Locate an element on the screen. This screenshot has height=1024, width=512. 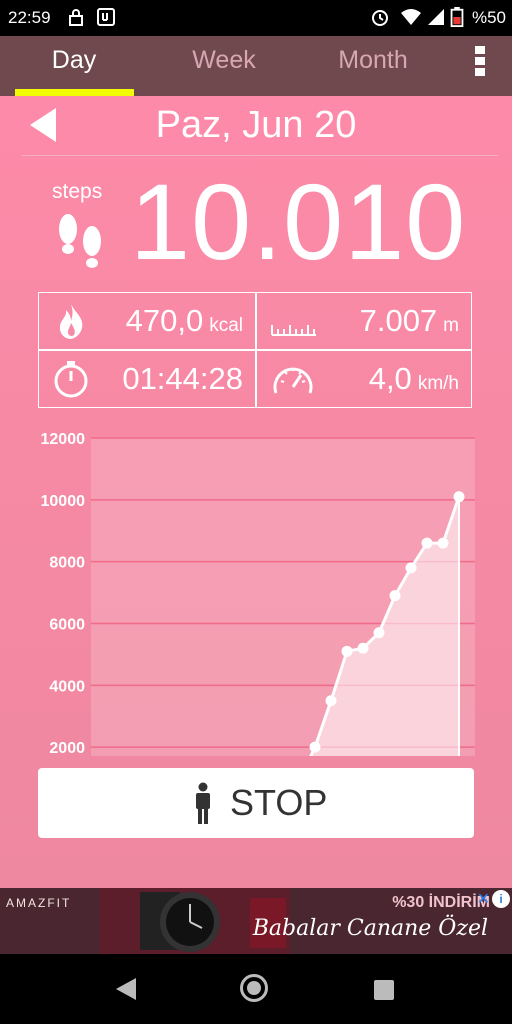
battery-percent: %50 is located at coordinates (488, 17).